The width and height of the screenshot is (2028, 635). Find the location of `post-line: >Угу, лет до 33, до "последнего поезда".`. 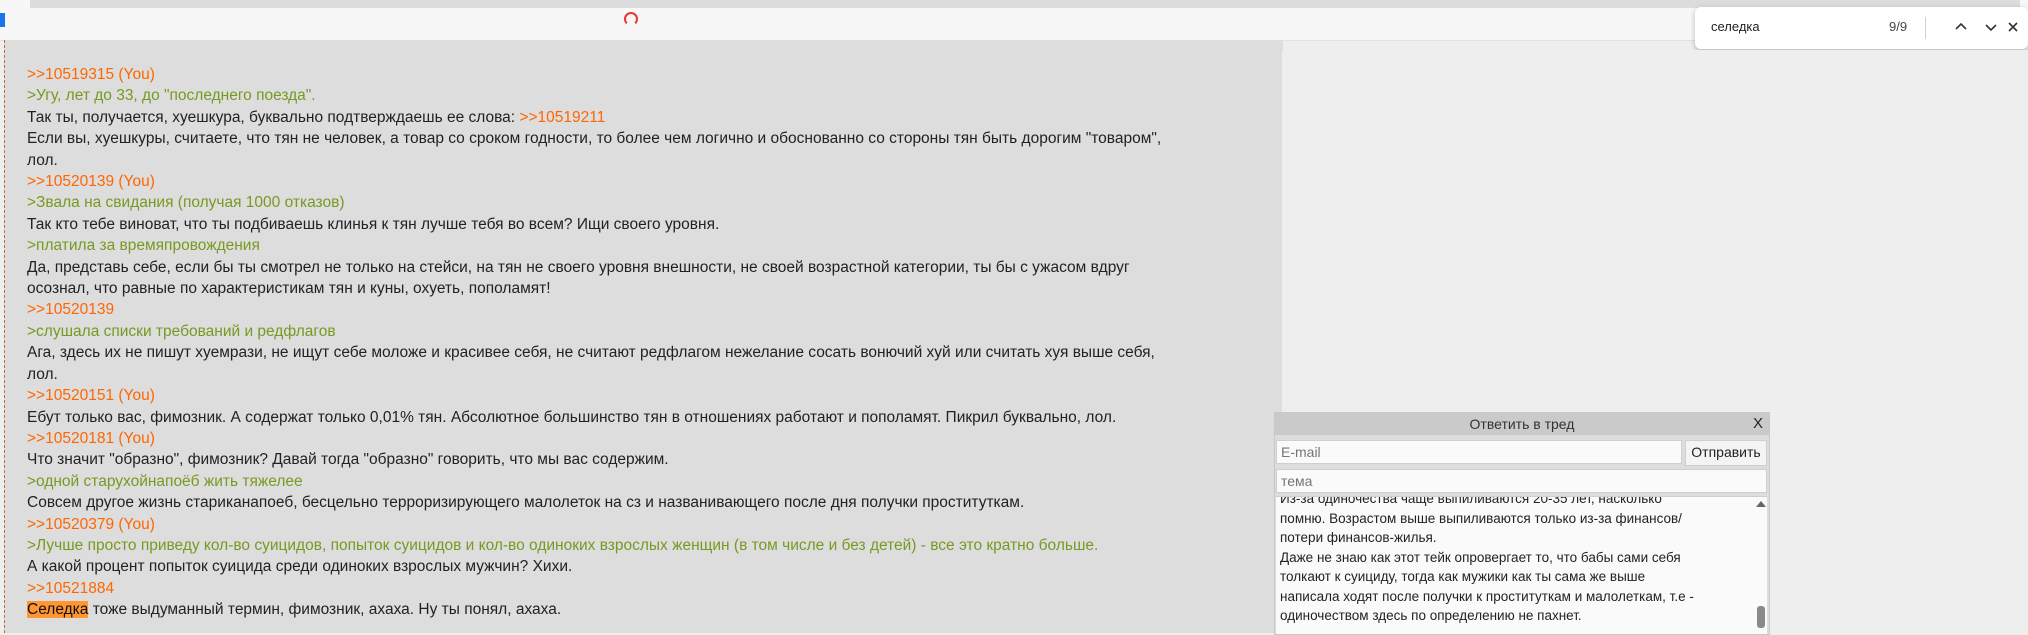

post-line: >Угу, лет до 33, до "последнего поезда". is located at coordinates (652, 95).